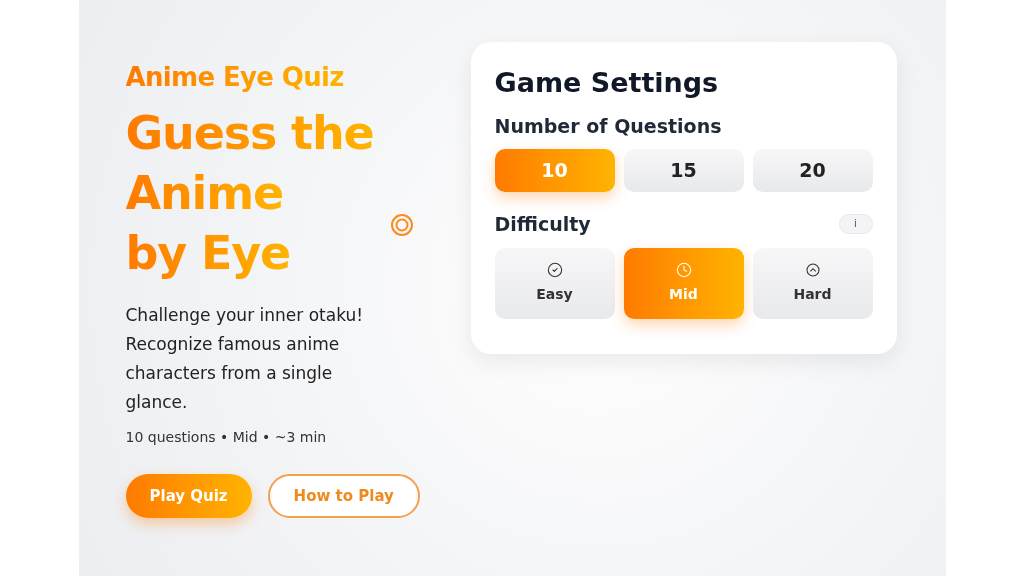 This screenshot has width=1024, height=576. I want to click on question-count-option: 20, so click(812, 170).